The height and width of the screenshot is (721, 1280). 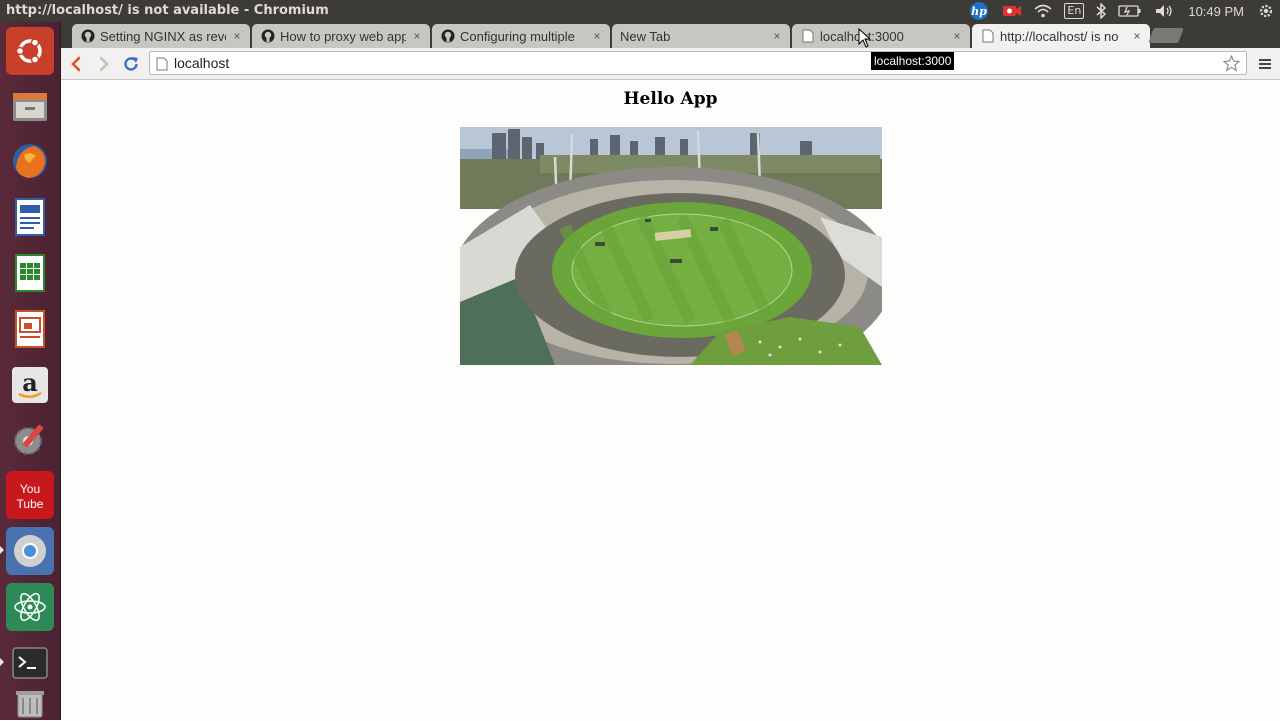 I want to click on clock: 10:49 PM, so click(x=1216, y=11).